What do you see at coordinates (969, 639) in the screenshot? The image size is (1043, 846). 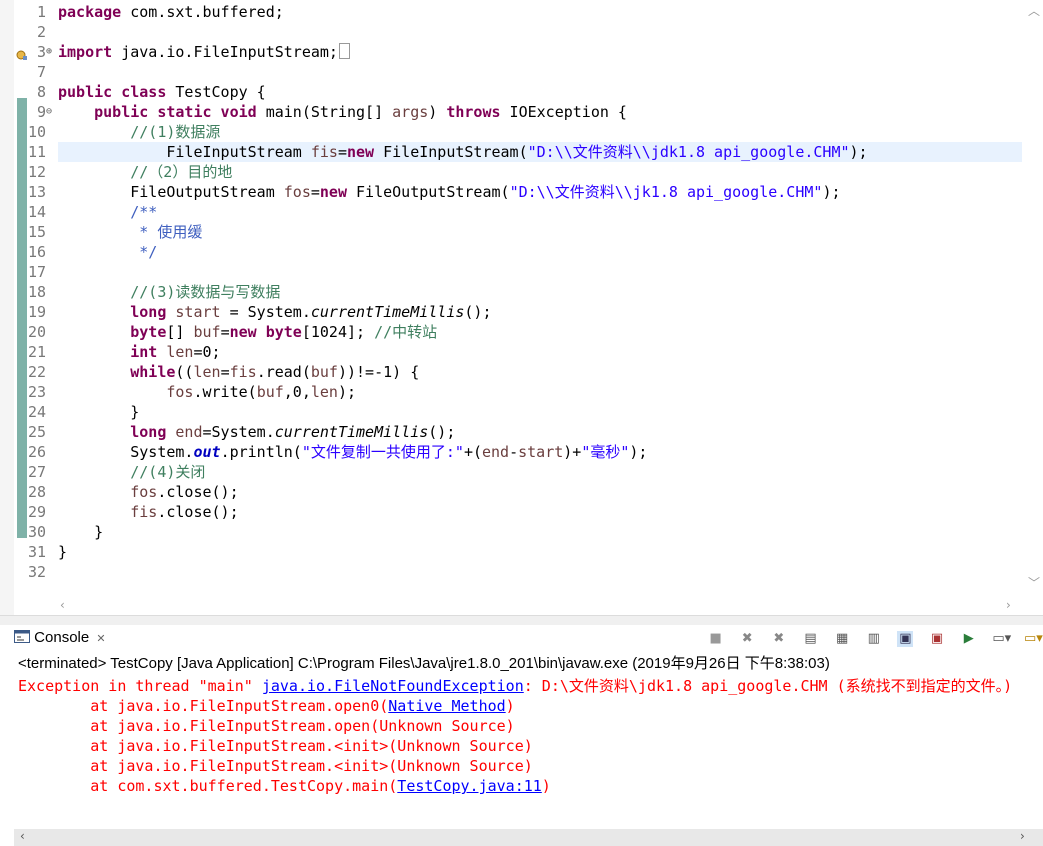 I see `pin-console-icon: ▶` at bounding box center [969, 639].